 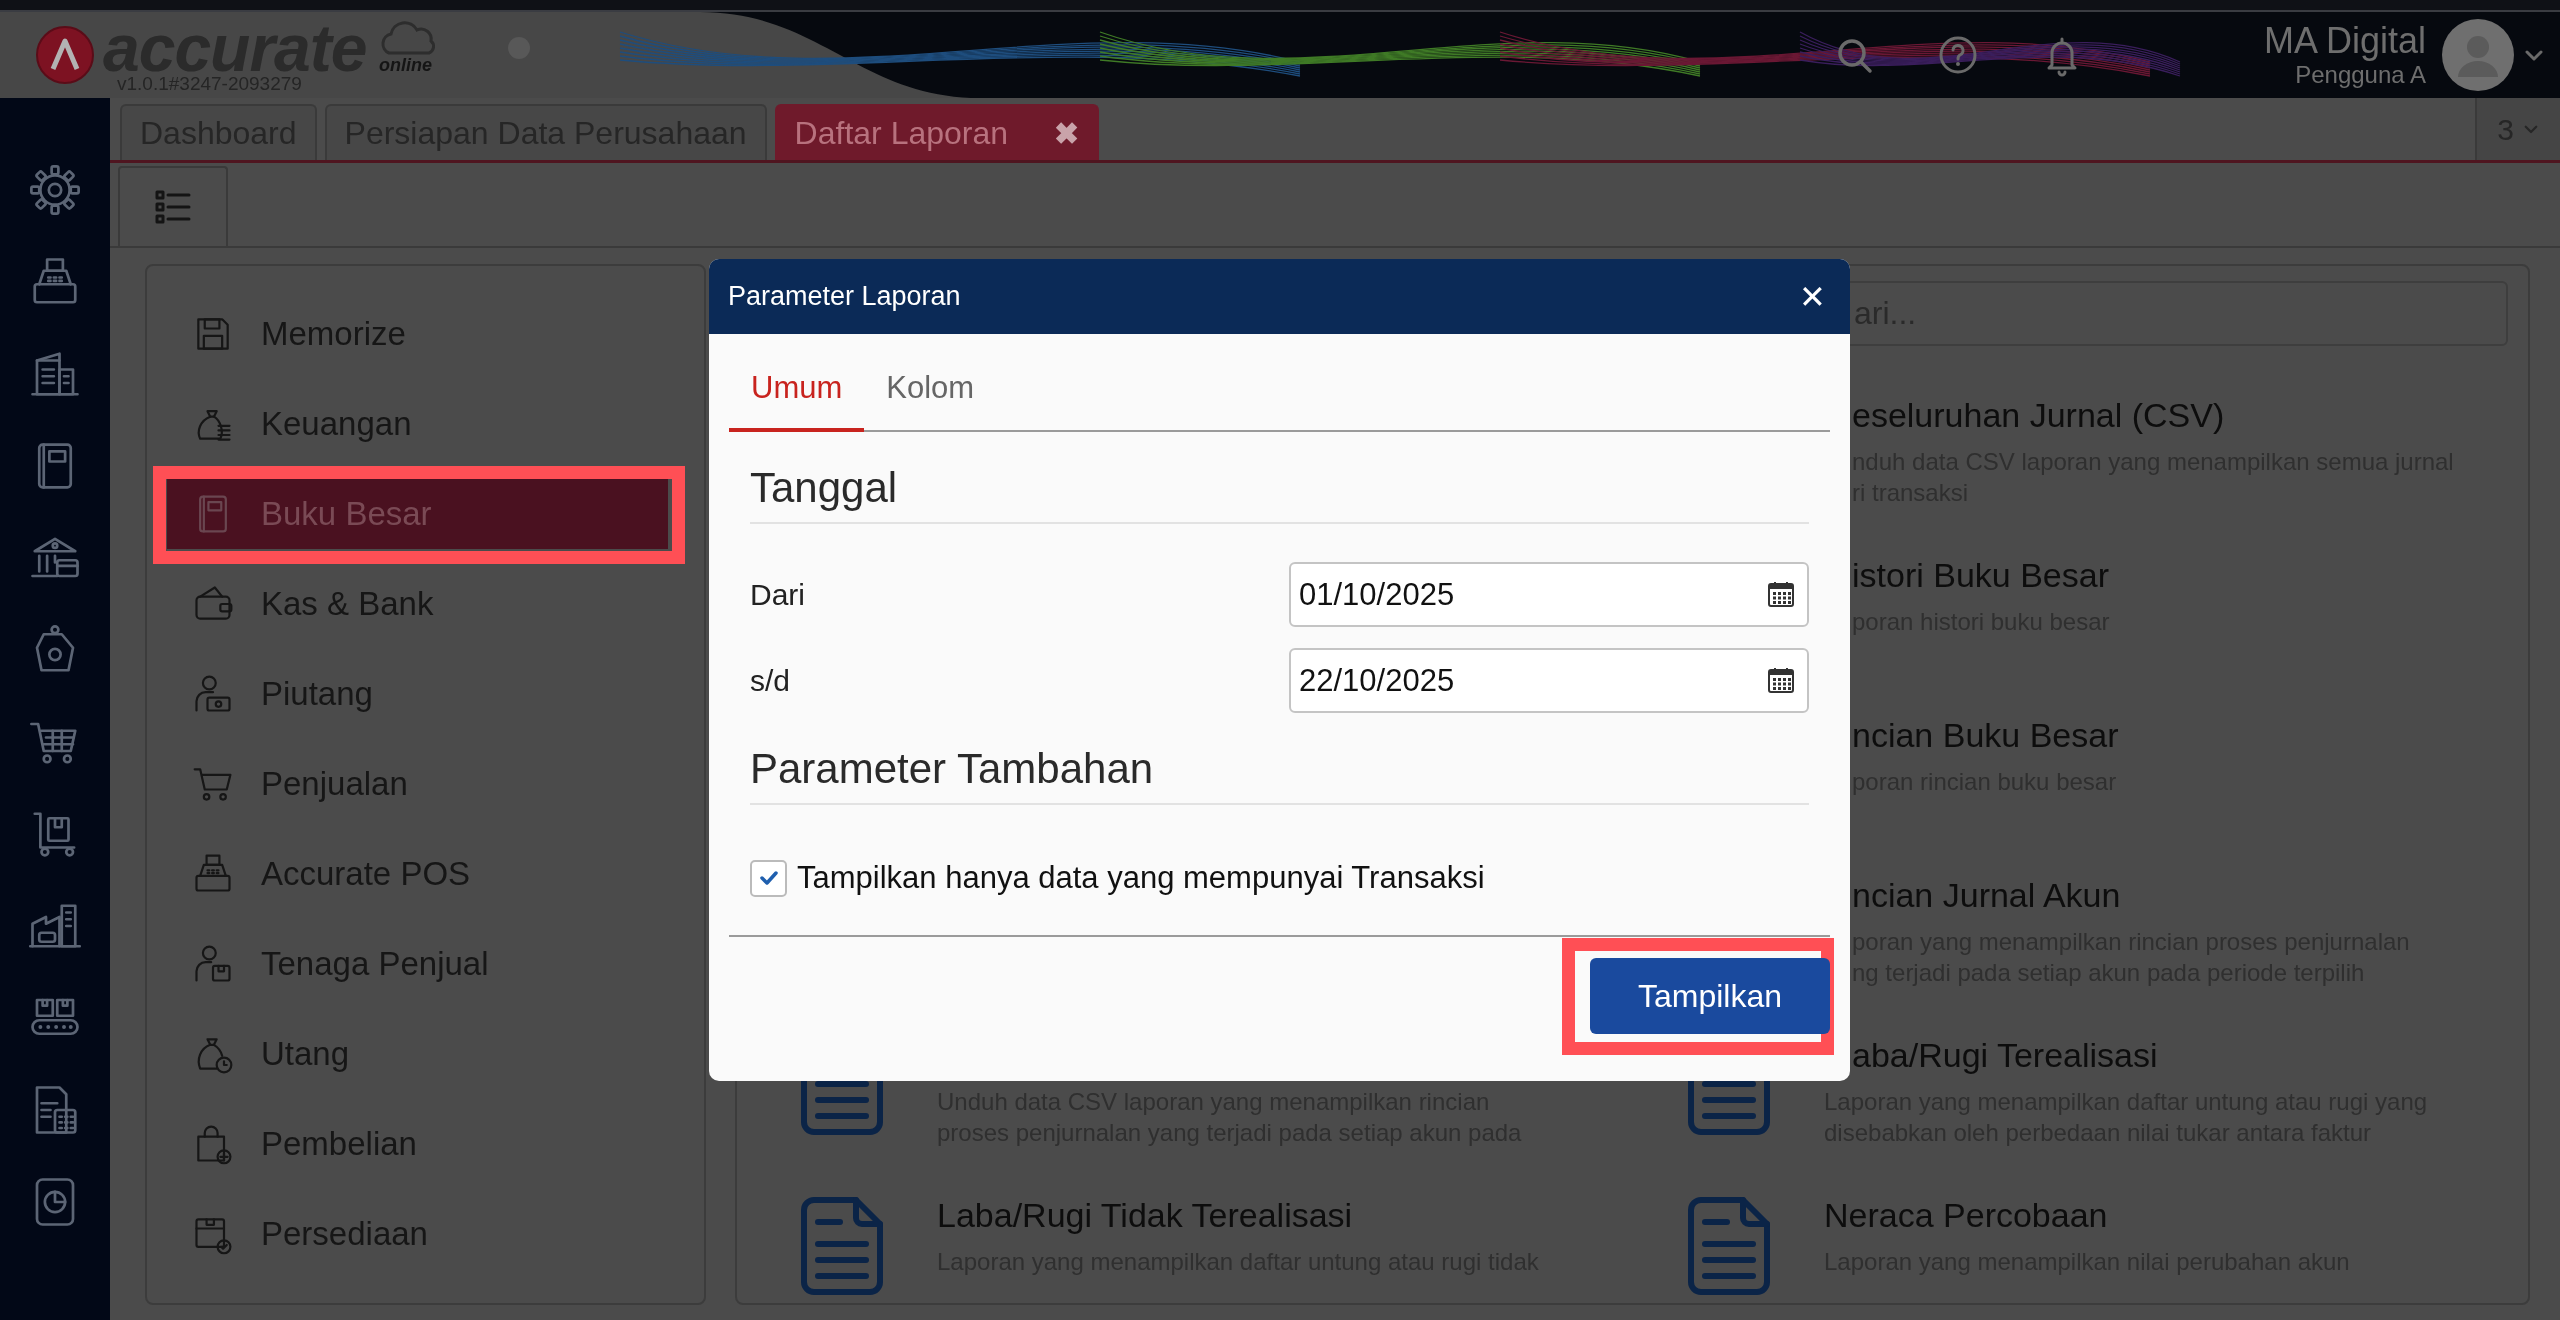 I want to click on field-label: Dari, so click(x=777, y=595).